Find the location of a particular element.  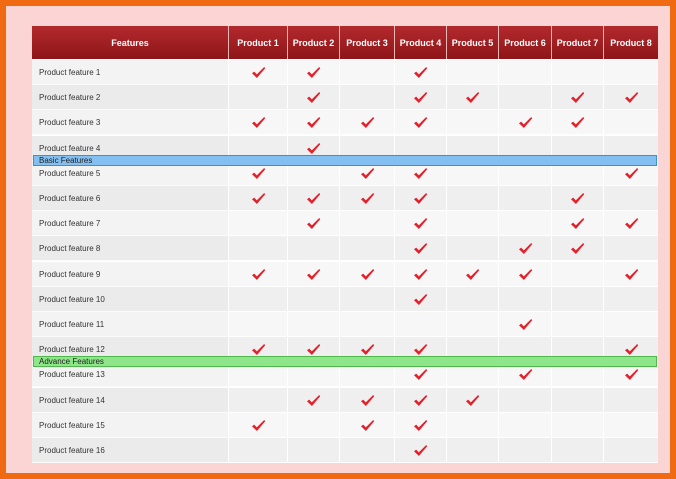

header-product-4: Product 4 is located at coordinates (421, 42).